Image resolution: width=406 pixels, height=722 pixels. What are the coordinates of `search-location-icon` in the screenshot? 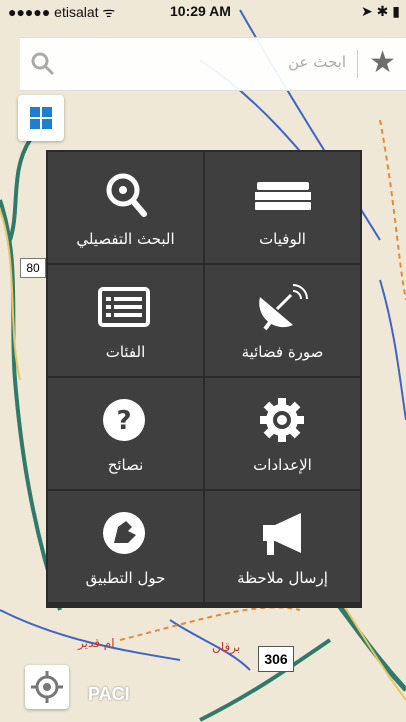 It's located at (126, 195).